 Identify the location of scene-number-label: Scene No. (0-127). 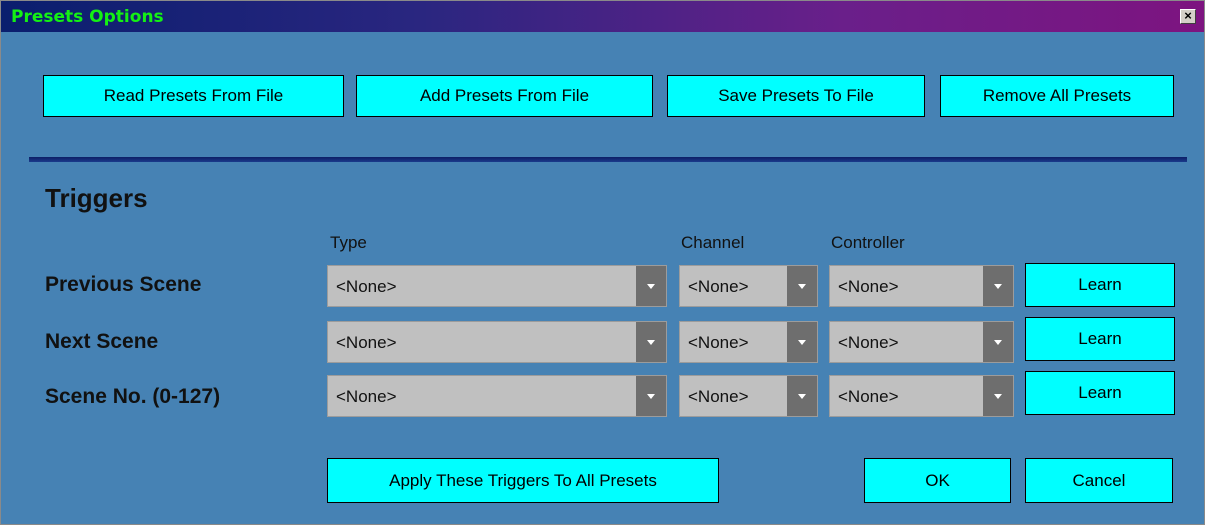
(133, 396).